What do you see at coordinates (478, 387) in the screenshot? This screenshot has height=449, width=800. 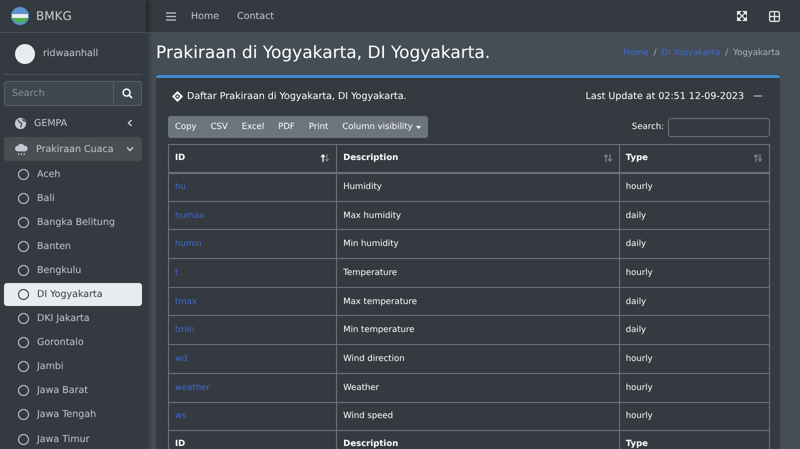 I see `table-cell: Weather` at bounding box center [478, 387].